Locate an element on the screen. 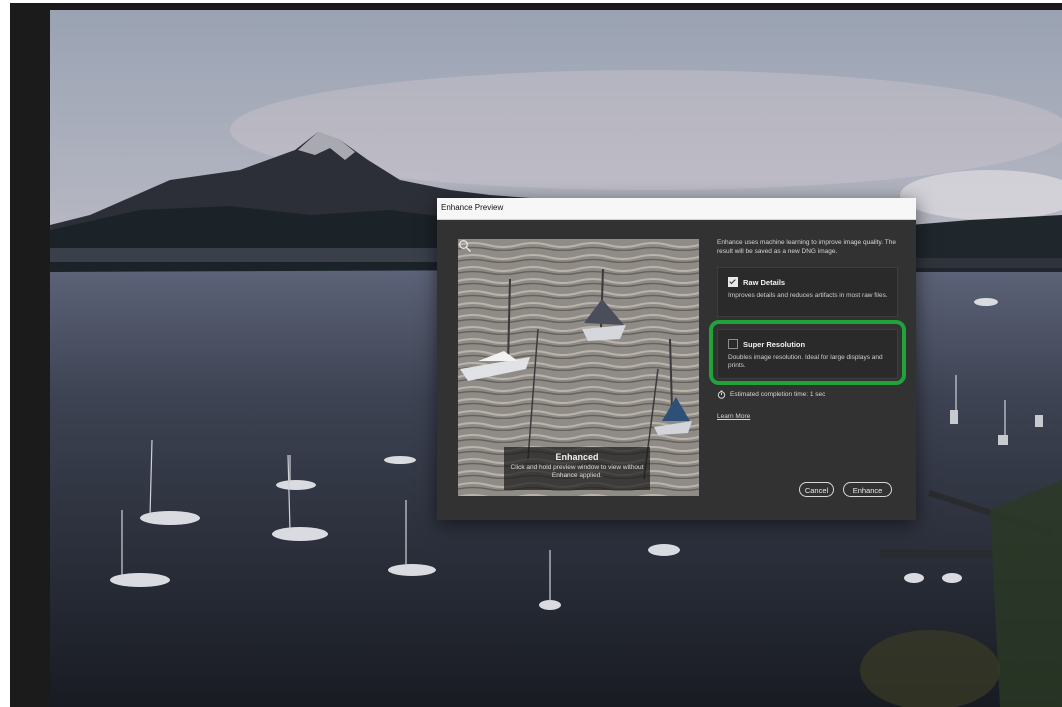 The width and height of the screenshot is (1062, 707). estimate-text: Estimated completion time: 1 sec is located at coordinates (778, 394).